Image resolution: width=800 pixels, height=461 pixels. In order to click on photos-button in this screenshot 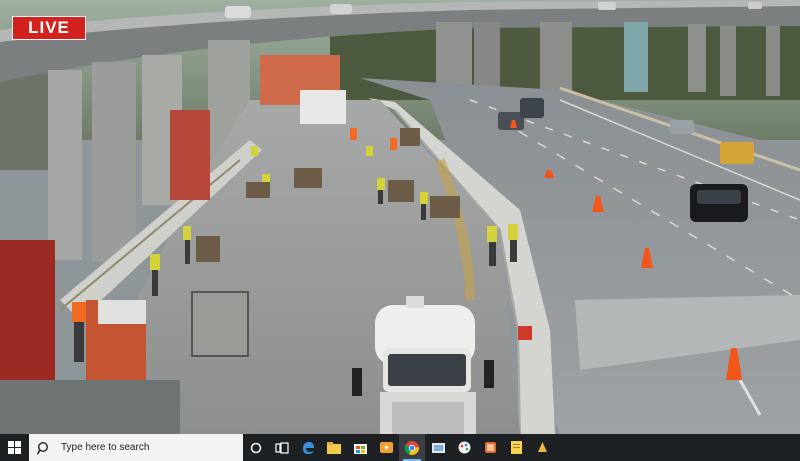, I will do `click(438, 447)`.